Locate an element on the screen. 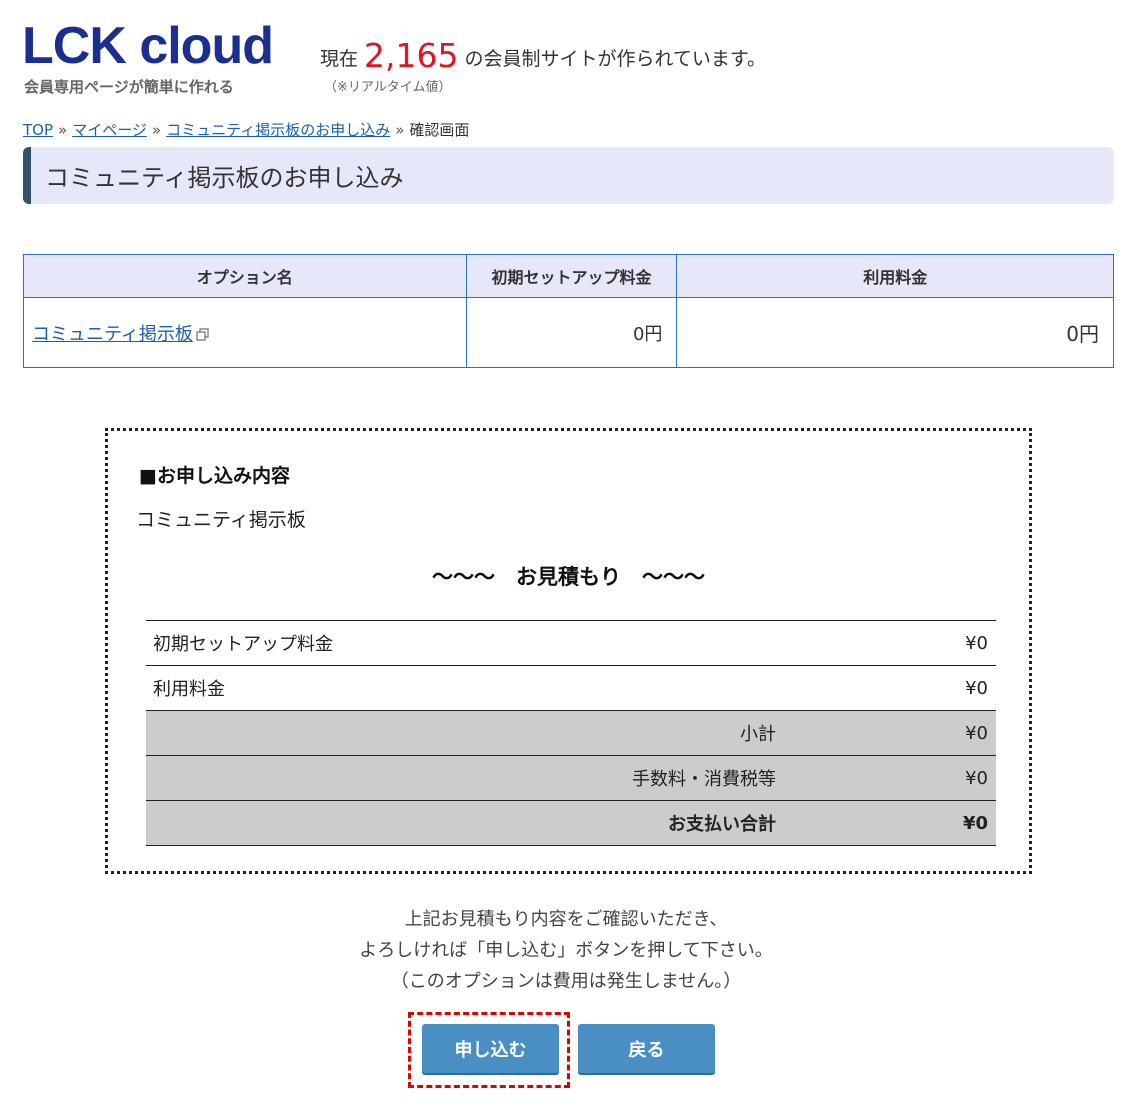 This screenshot has width=1132, height=1110. estimate-row: 初期セットアップ料金 ¥0 is located at coordinates (571, 643).